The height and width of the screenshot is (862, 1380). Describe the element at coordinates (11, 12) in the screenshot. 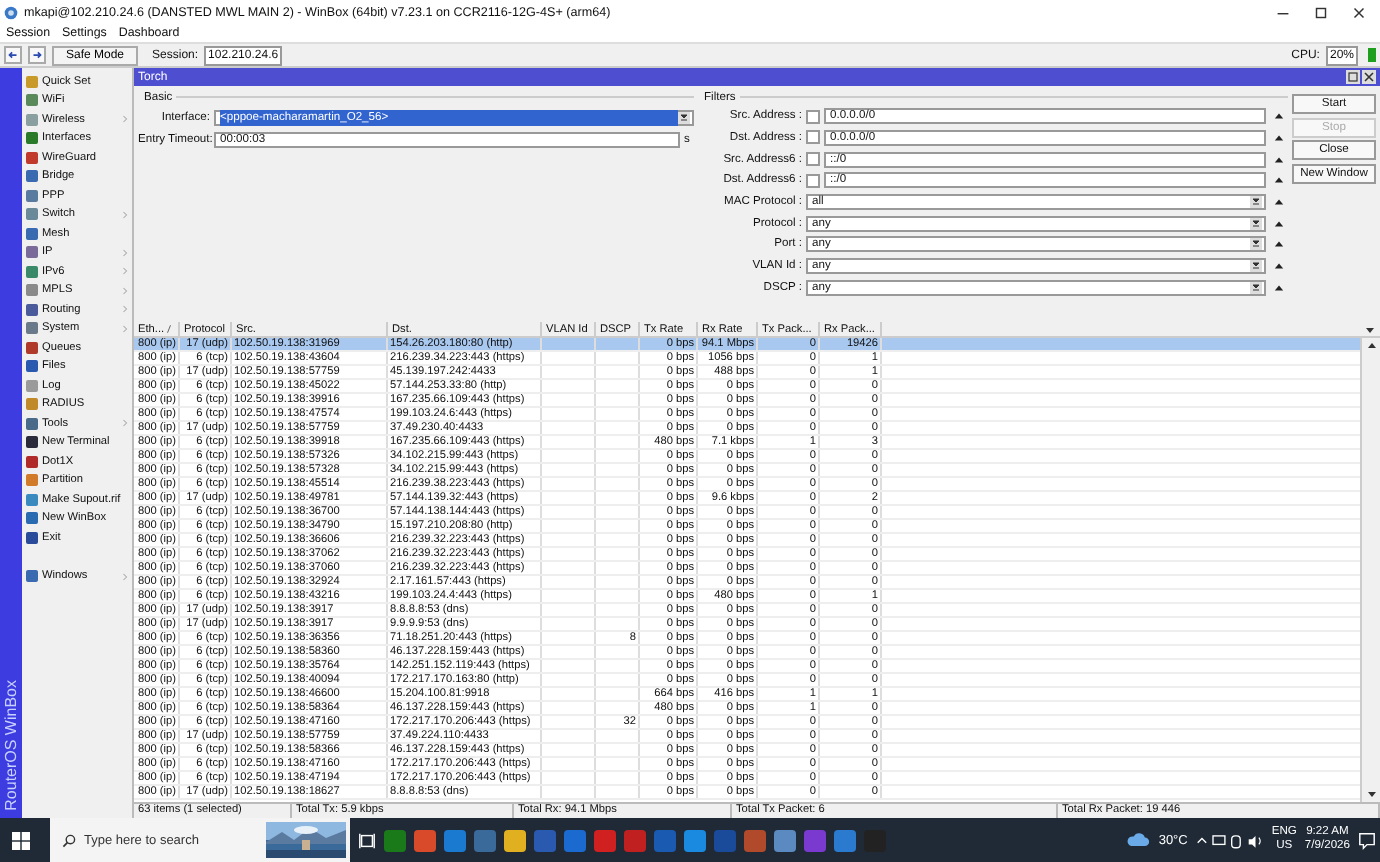

I see `app-logo-icon` at that location.